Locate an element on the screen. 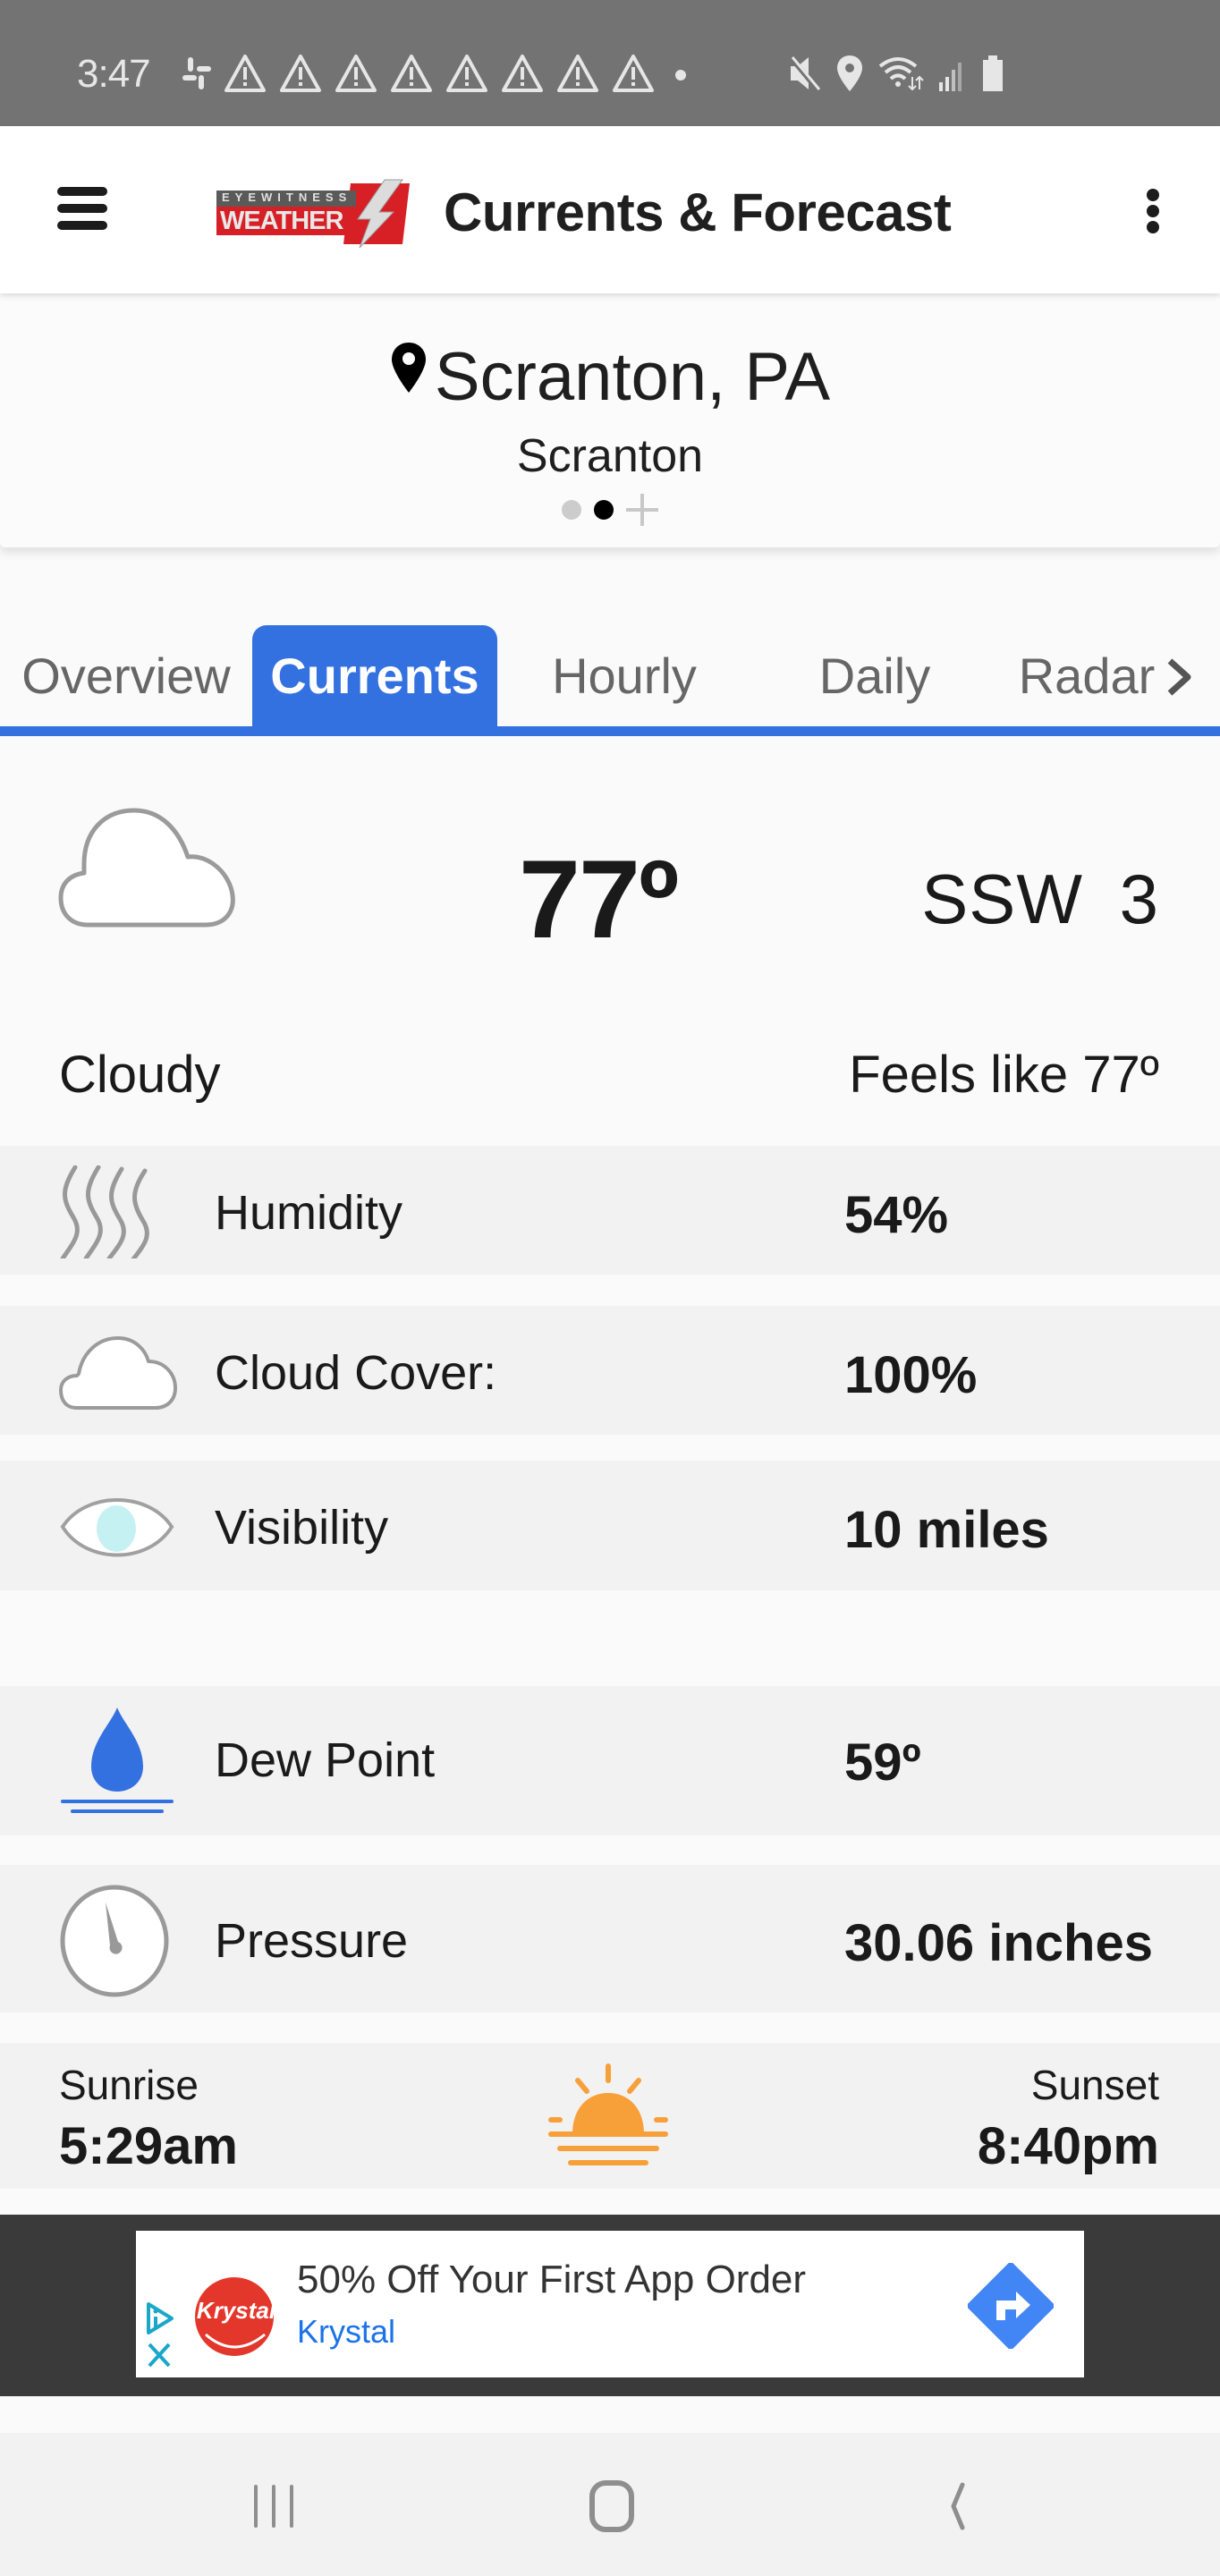  current-temperature: 77º is located at coordinates (599, 900).